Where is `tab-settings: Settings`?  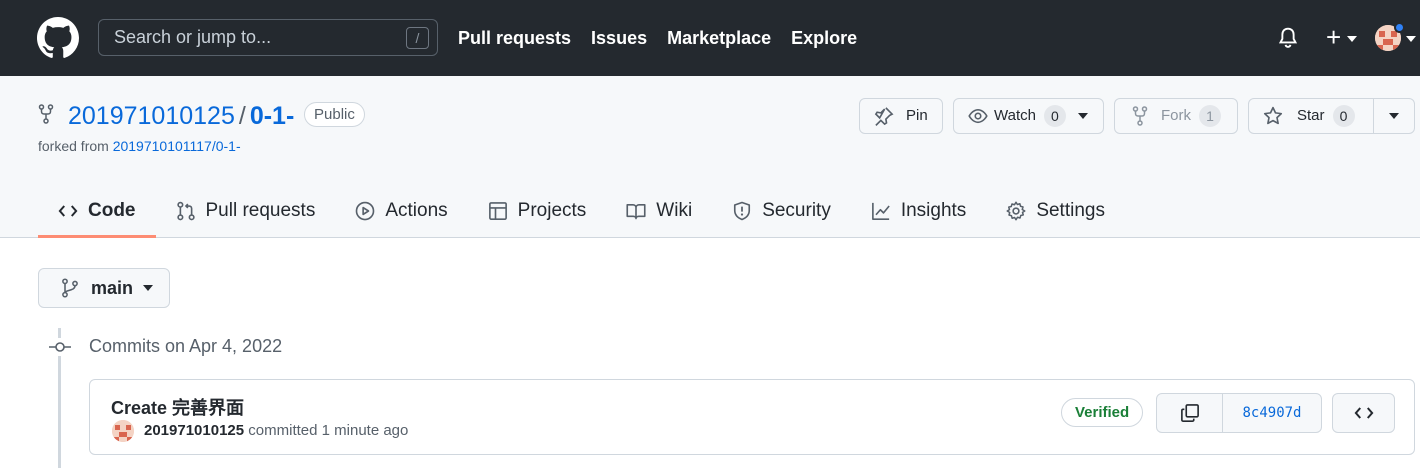
tab-settings: Settings is located at coordinates (1055, 211).